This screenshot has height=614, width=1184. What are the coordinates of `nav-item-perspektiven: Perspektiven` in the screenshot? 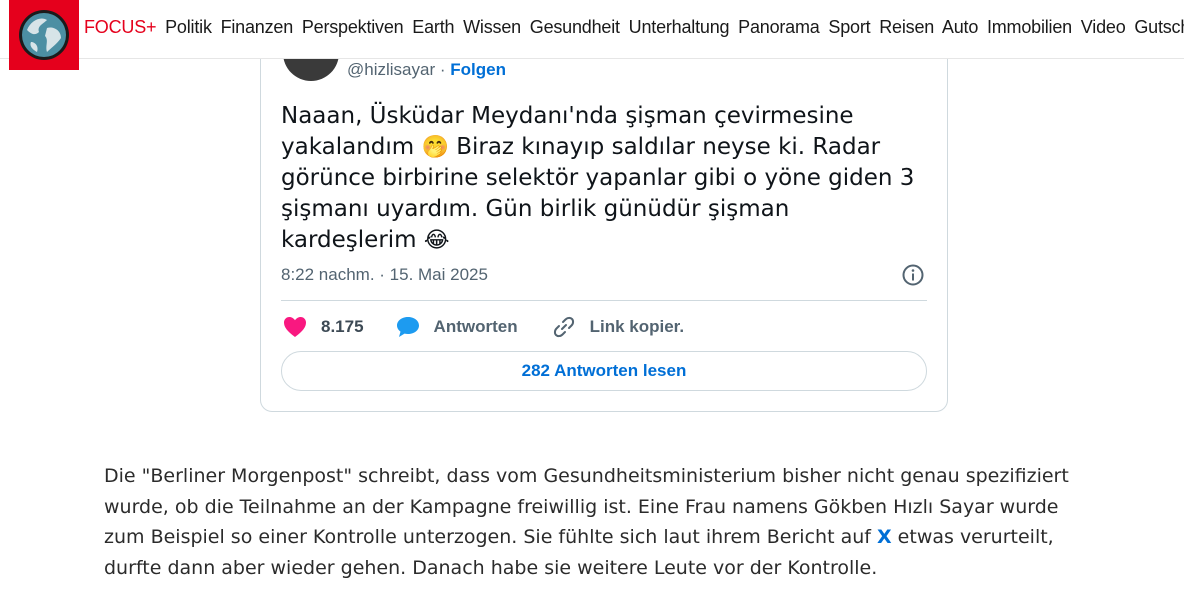 It's located at (353, 27).